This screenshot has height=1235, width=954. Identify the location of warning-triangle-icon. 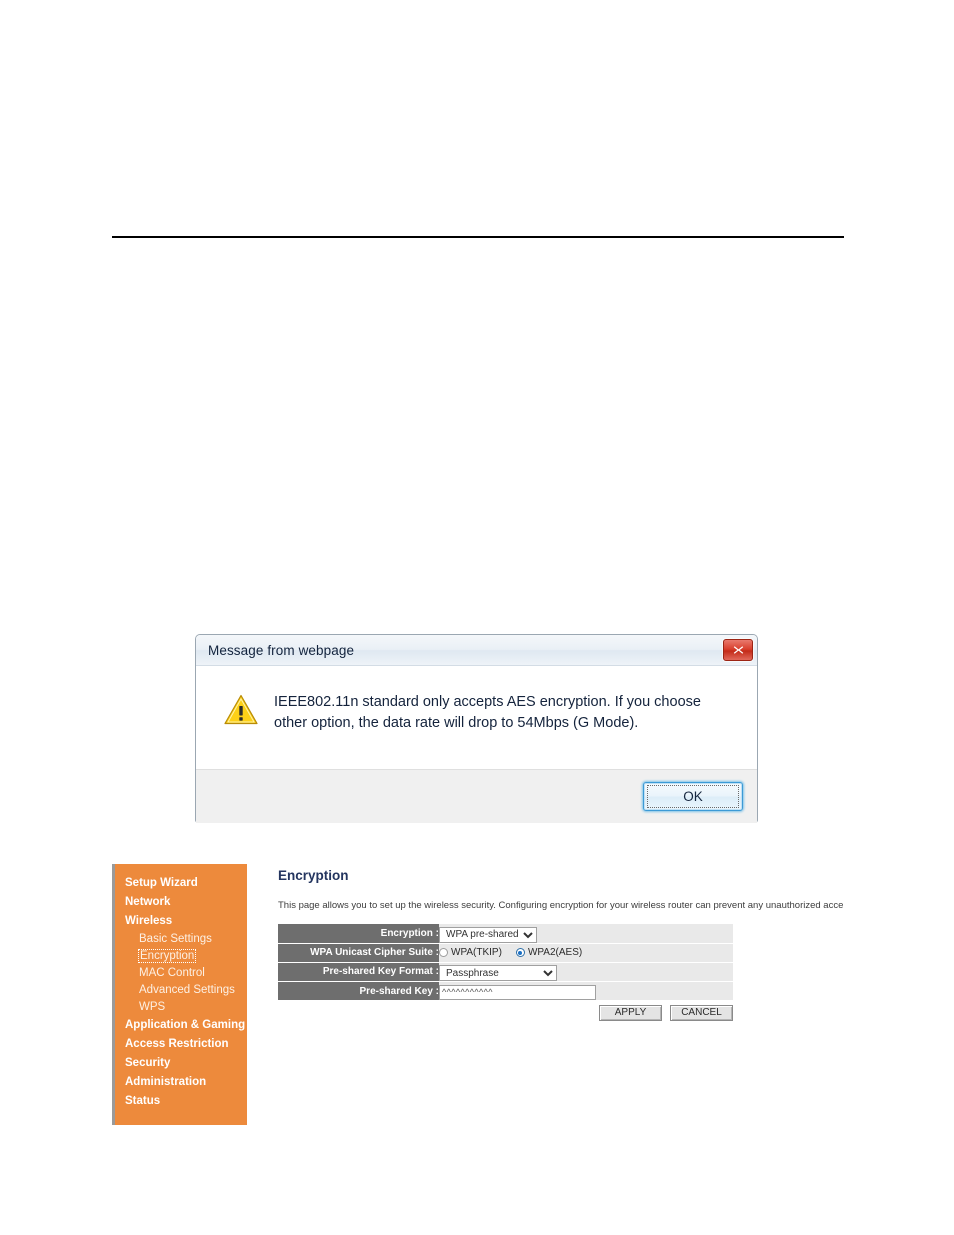
(241, 709).